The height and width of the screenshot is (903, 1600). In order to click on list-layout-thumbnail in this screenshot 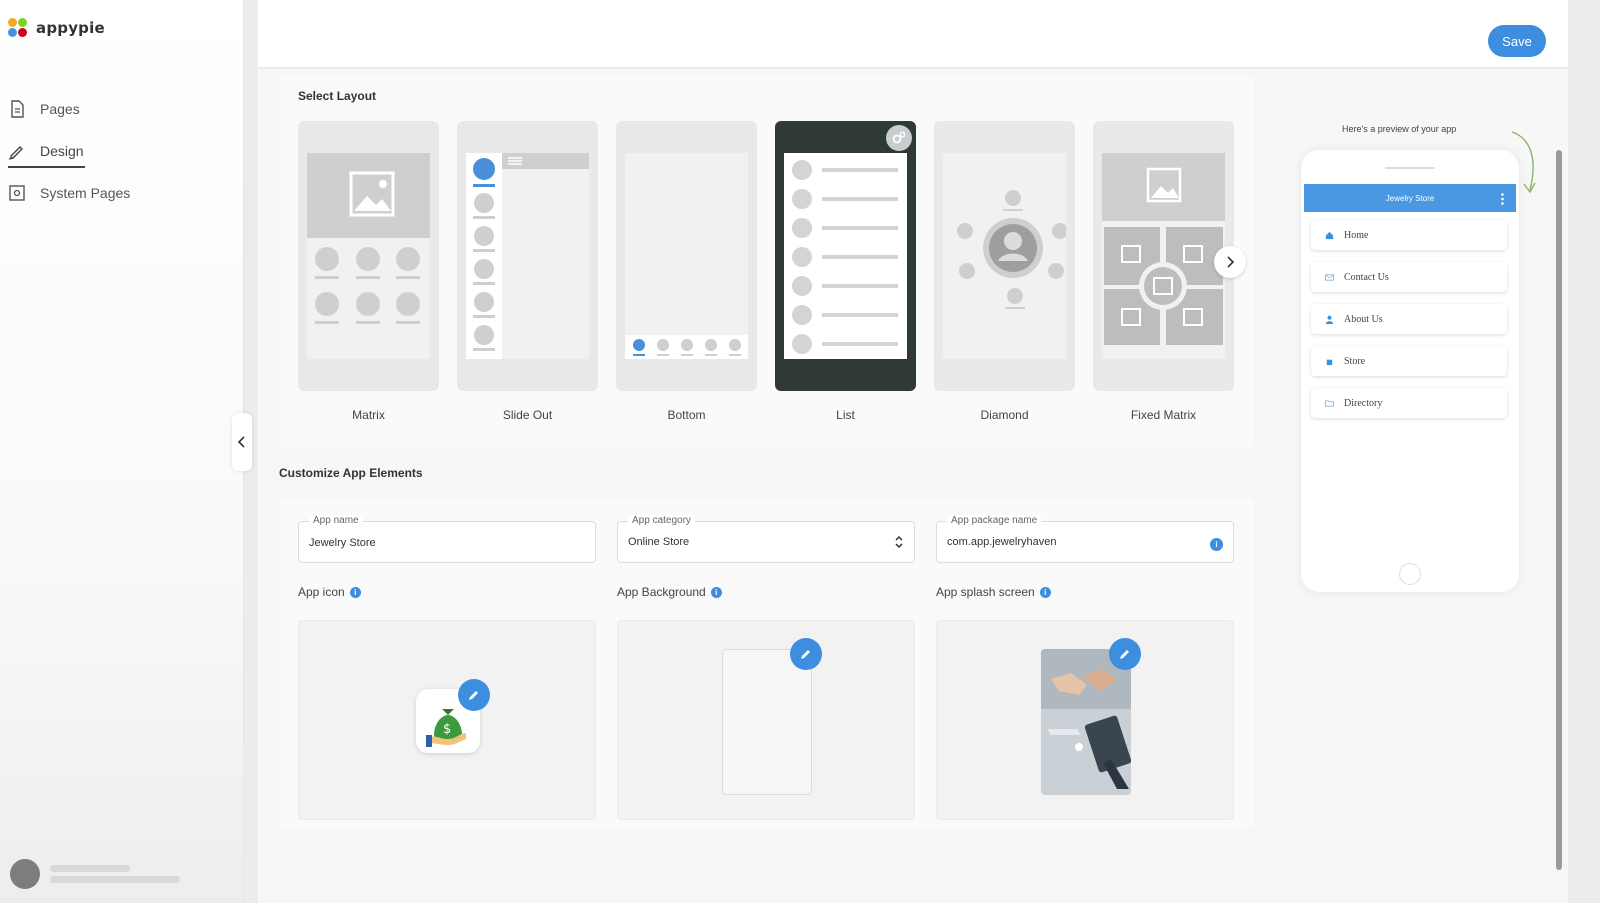, I will do `click(845, 256)`.